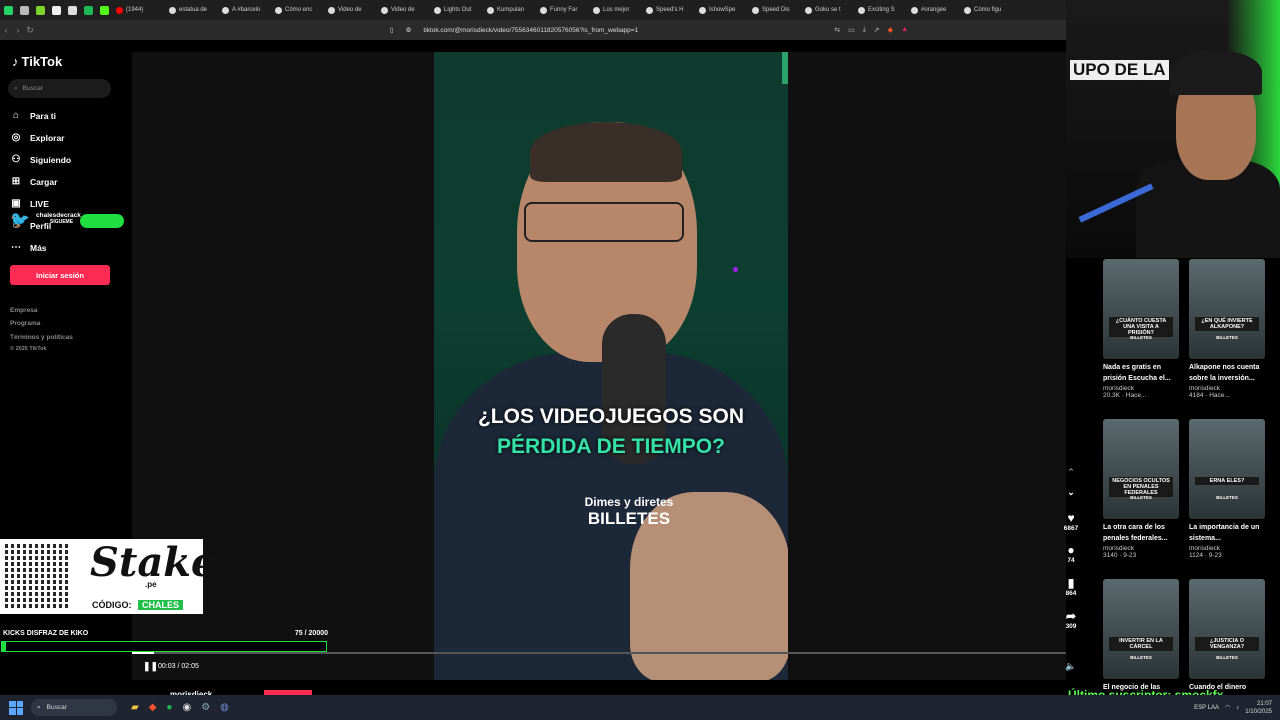 The width and height of the screenshot is (1280, 720). What do you see at coordinates (986, 10) in the screenshot?
I see `browser-tab: Cómo figu` at bounding box center [986, 10].